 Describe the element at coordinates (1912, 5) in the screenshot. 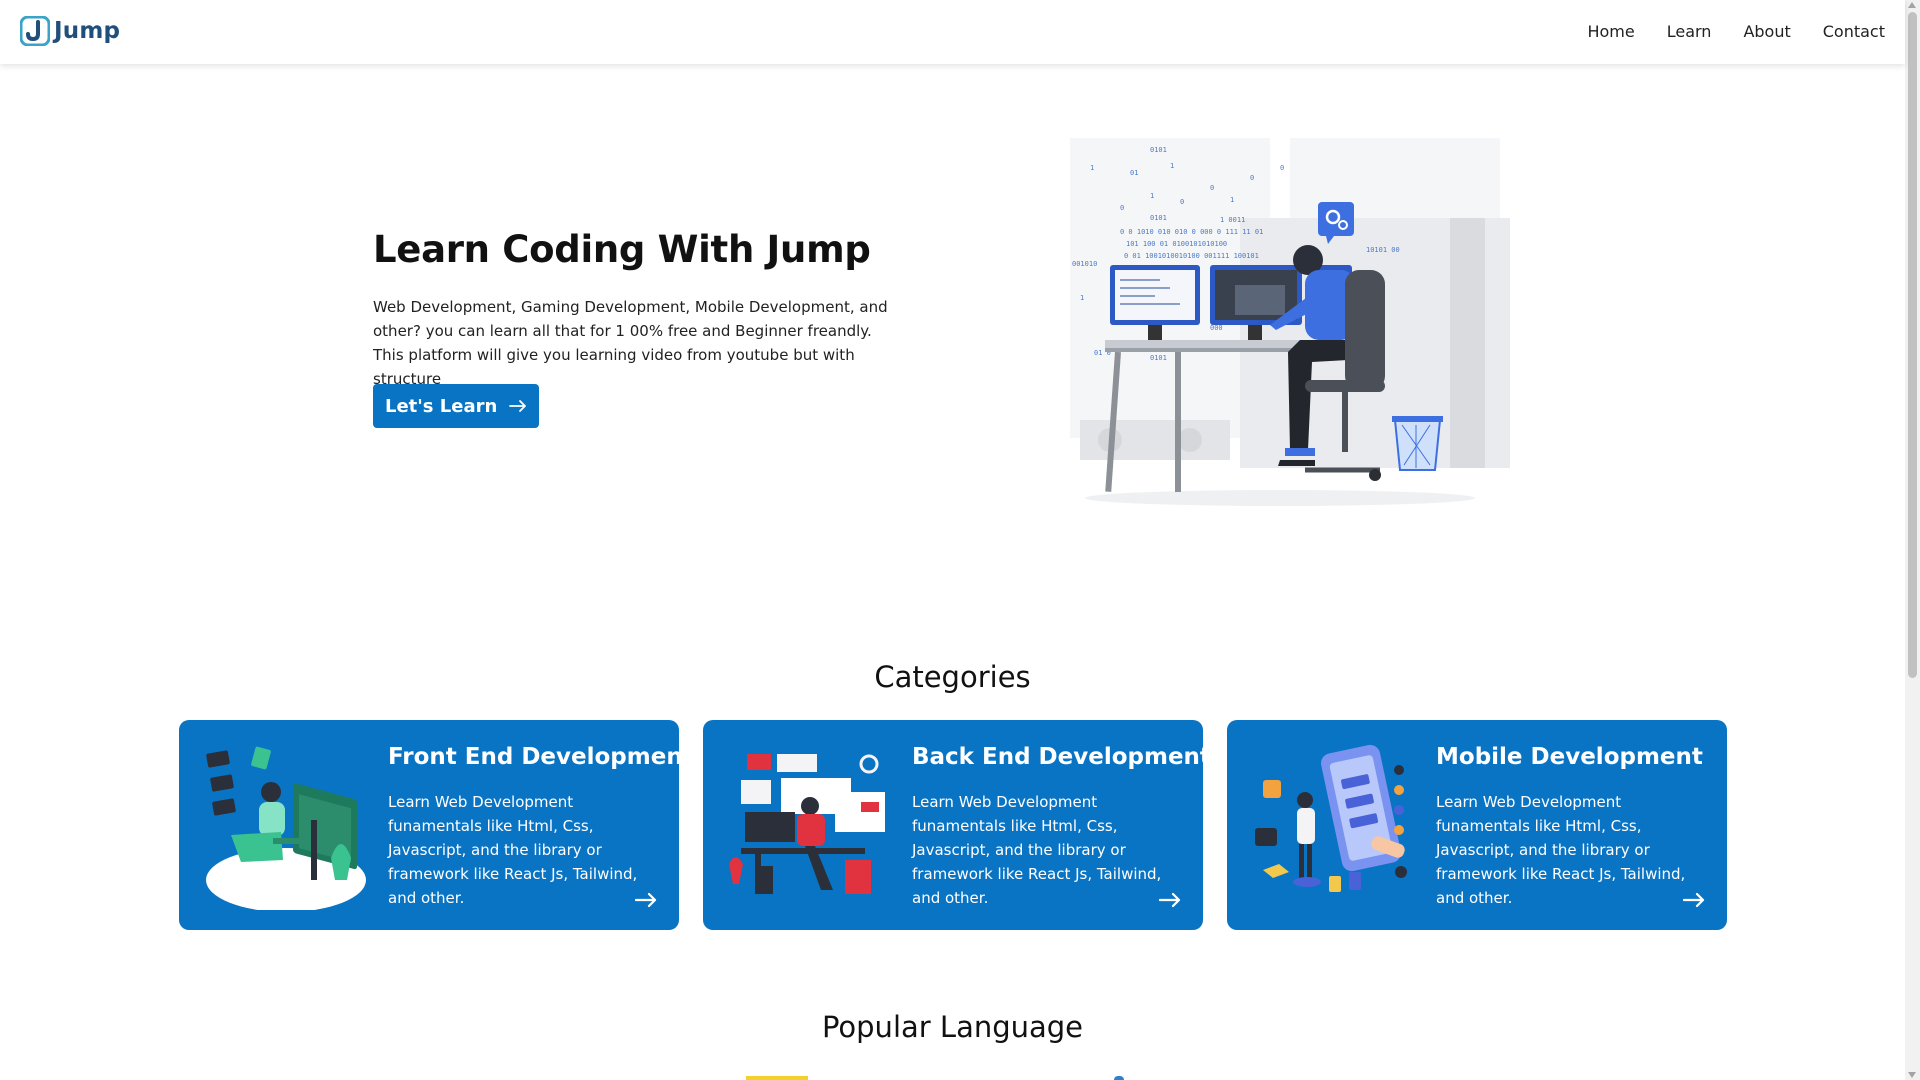

I see `scroll-up-arrow-icon` at that location.